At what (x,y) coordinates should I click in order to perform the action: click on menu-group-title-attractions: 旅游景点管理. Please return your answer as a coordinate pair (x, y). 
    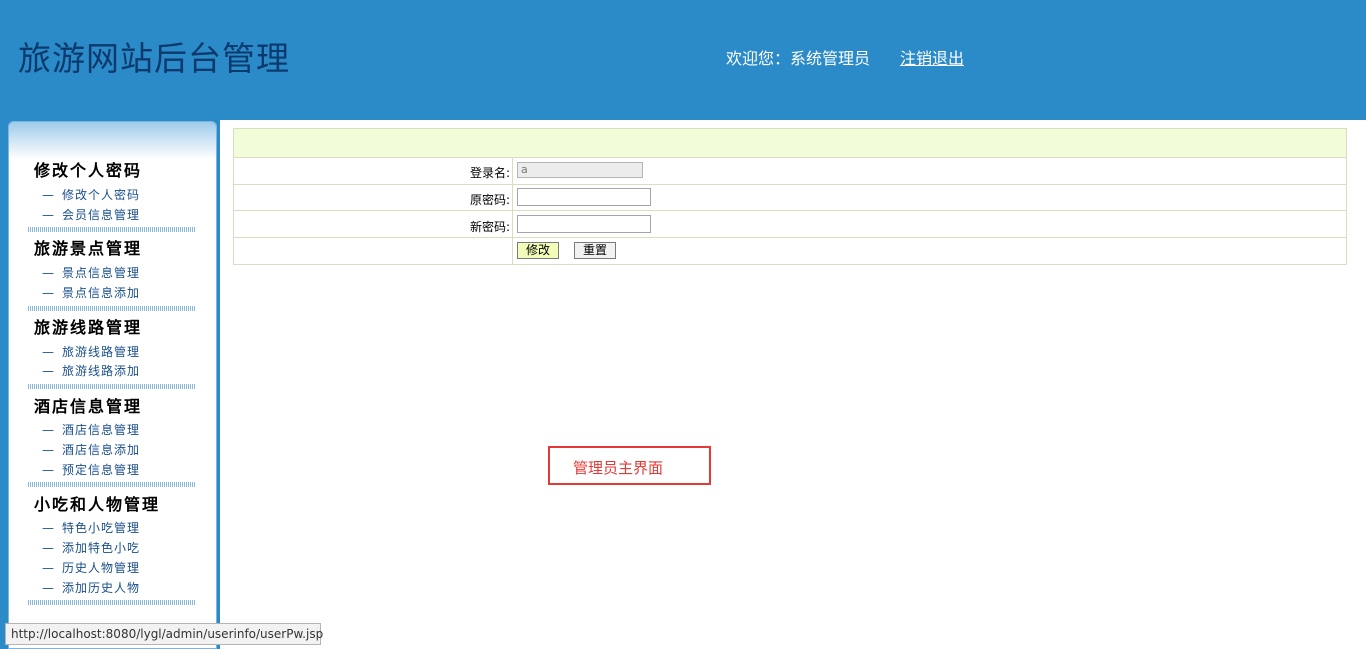
    Looking at the image, I should click on (88, 248).